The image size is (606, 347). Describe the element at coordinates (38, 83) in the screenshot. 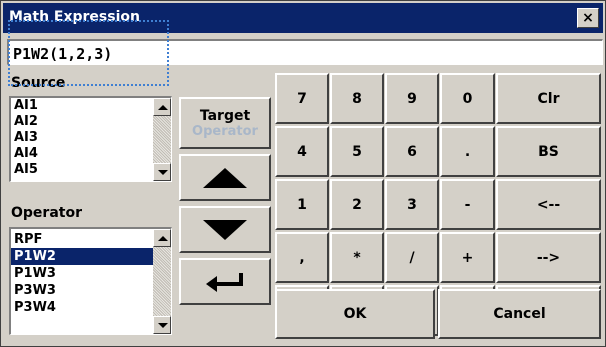

I see `source-label: Source` at that location.